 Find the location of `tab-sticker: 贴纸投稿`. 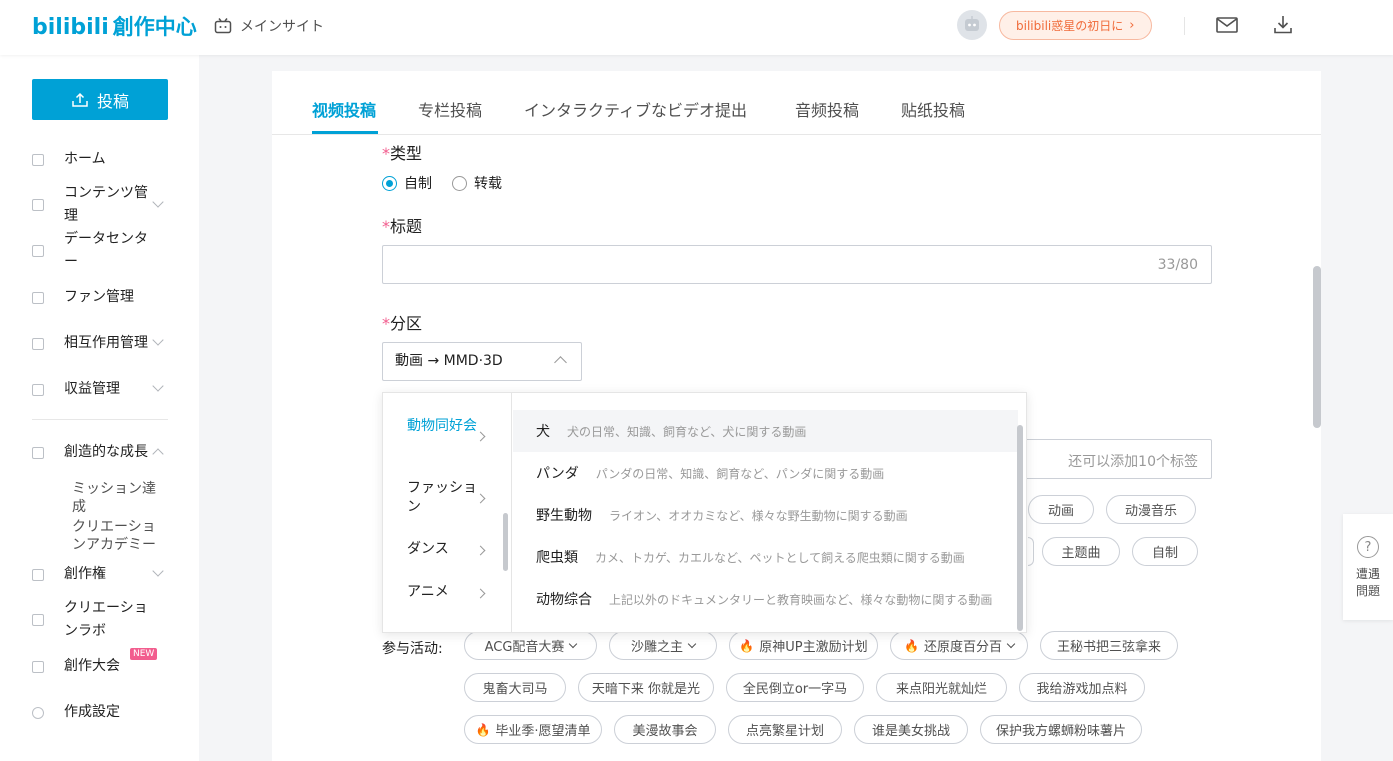

tab-sticker: 贴纸投稿 is located at coordinates (933, 109).